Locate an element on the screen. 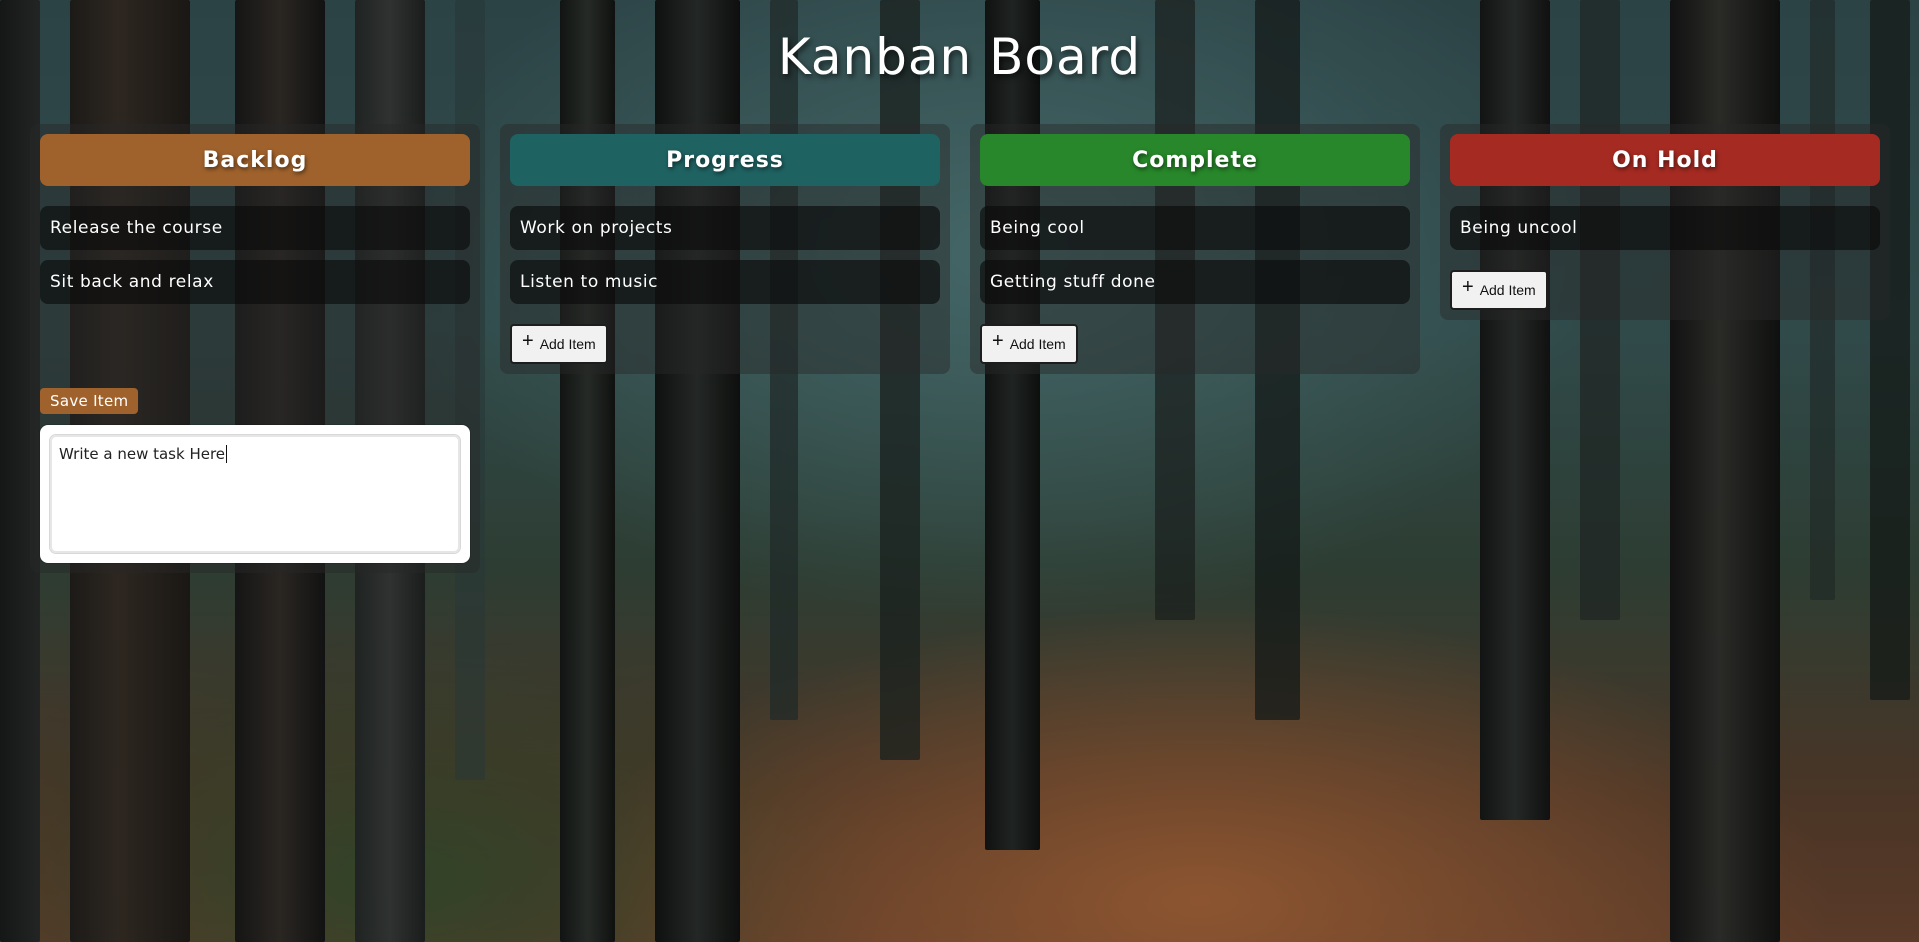 The height and width of the screenshot is (942, 1919). new-task-container: Write a new task Here is located at coordinates (255, 494).